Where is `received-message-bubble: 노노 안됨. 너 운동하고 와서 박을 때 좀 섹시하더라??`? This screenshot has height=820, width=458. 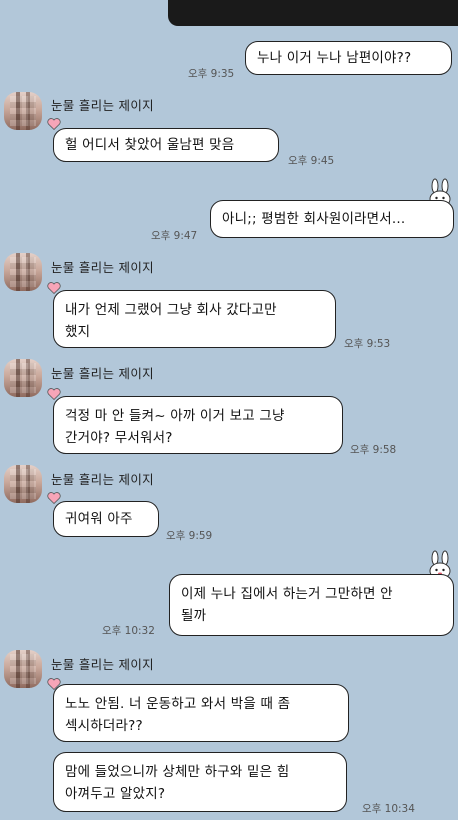 received-message-bubble: 노노 안됨. 너 운동하고 와서 박을 때 좀 섹시하더라?? is located at coordinates (201, 713).